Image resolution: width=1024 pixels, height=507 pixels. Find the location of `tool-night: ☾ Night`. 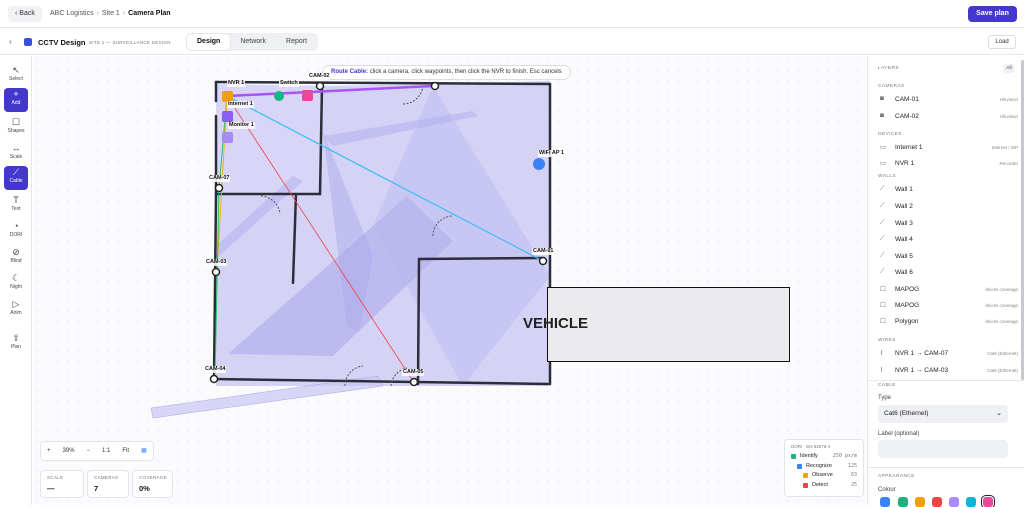

tool-night: ☾ Night is located at coordinates (16, 284).